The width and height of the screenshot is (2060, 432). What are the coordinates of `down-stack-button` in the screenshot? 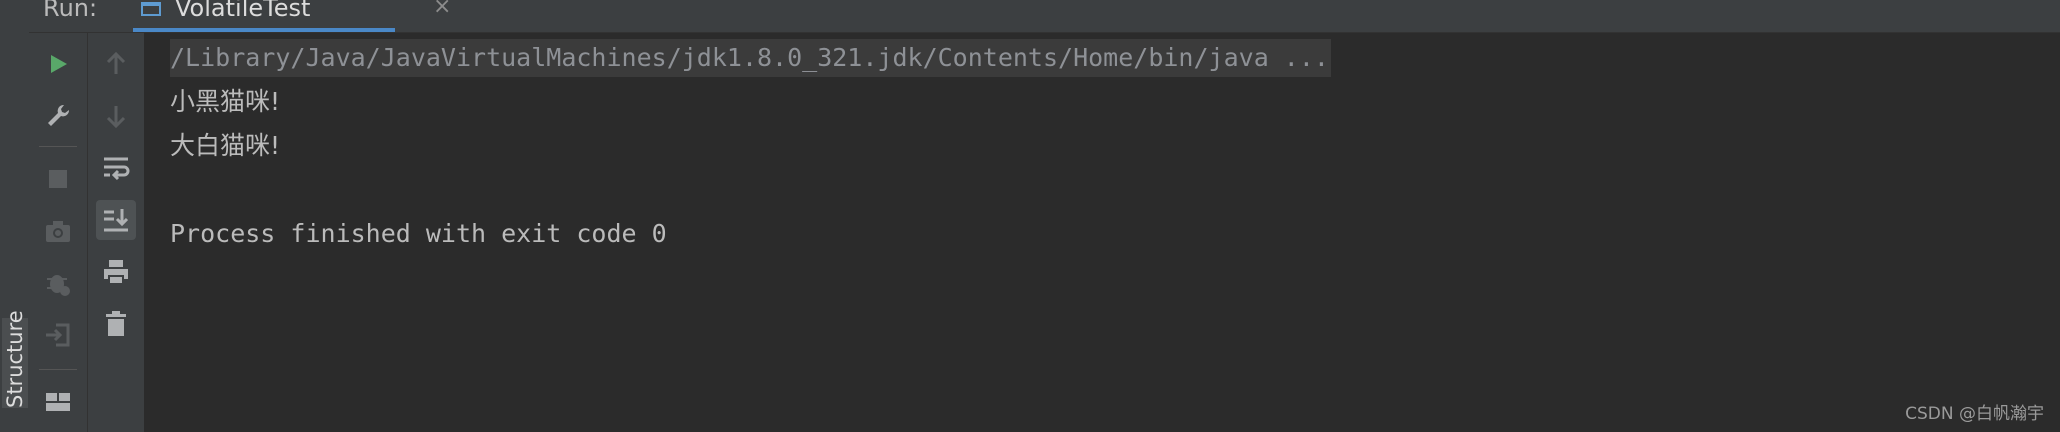 It's located at (116, 116).